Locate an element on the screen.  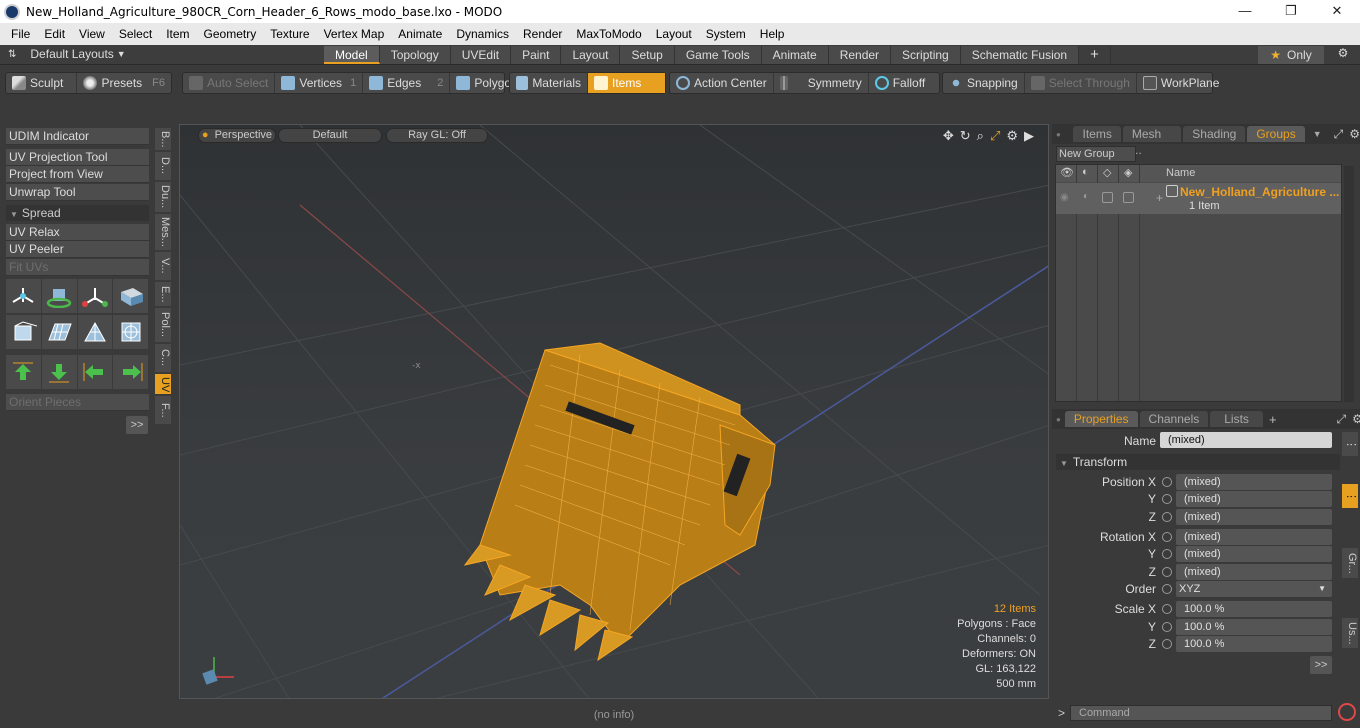
items-button: Items is located at coordinates (626, 83).